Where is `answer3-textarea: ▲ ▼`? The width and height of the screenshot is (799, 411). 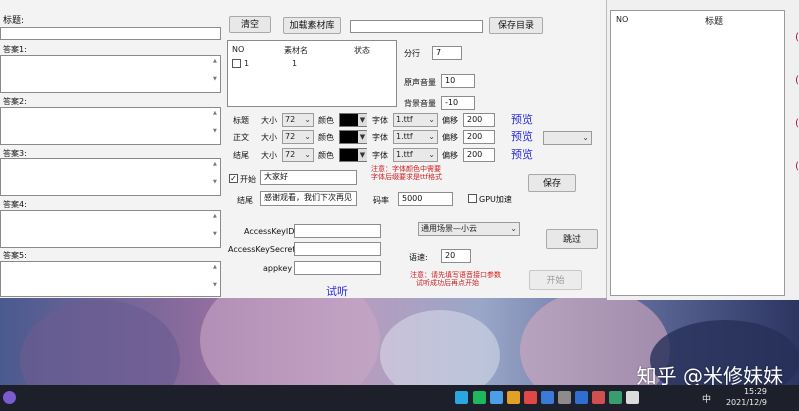
answer3-textarea: ▲ ▼ is located at coordinates (110, 177).